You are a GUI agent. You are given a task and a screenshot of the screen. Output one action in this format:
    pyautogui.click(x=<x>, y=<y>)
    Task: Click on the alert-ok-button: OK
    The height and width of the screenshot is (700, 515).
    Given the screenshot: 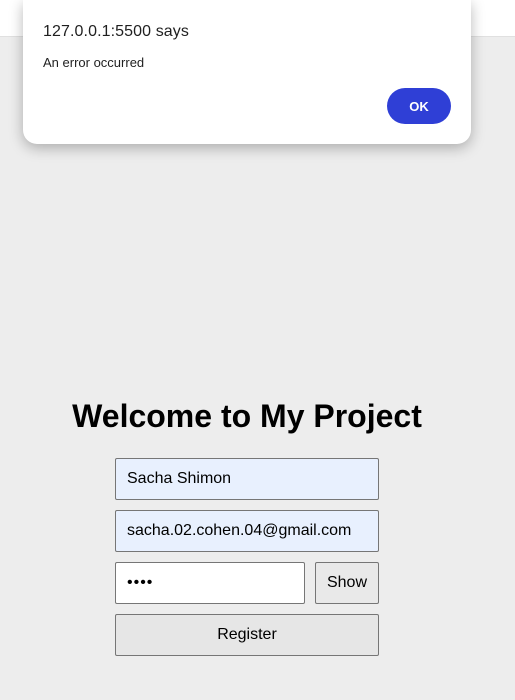 What is the action you would take?
    pyautogui.click(x=419, y=106)
    